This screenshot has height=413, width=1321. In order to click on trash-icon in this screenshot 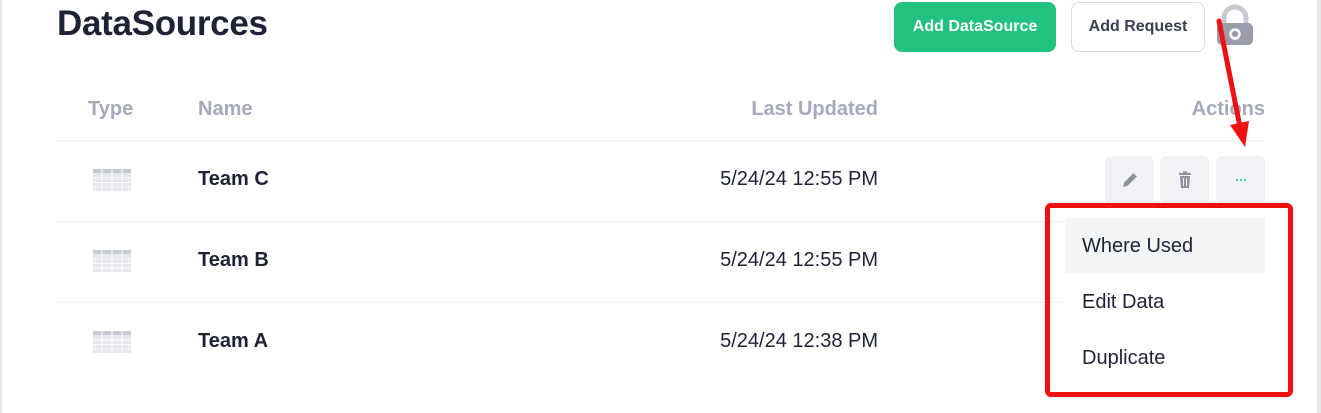, I will do `click(1184, 179)`.